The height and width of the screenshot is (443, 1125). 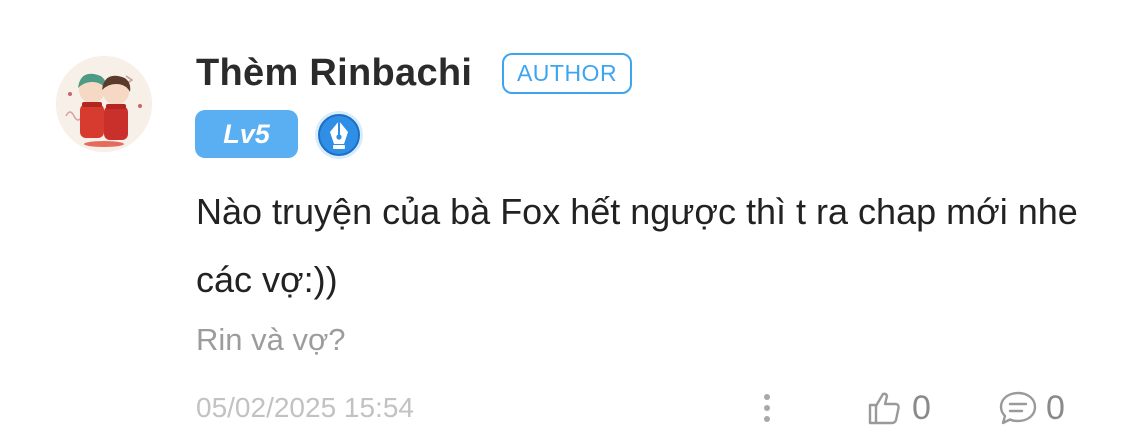 What do you see at coordinates (884, 408) in the screenshot?
I see `thumbs-up-icon` at bounding box center [884, 408].